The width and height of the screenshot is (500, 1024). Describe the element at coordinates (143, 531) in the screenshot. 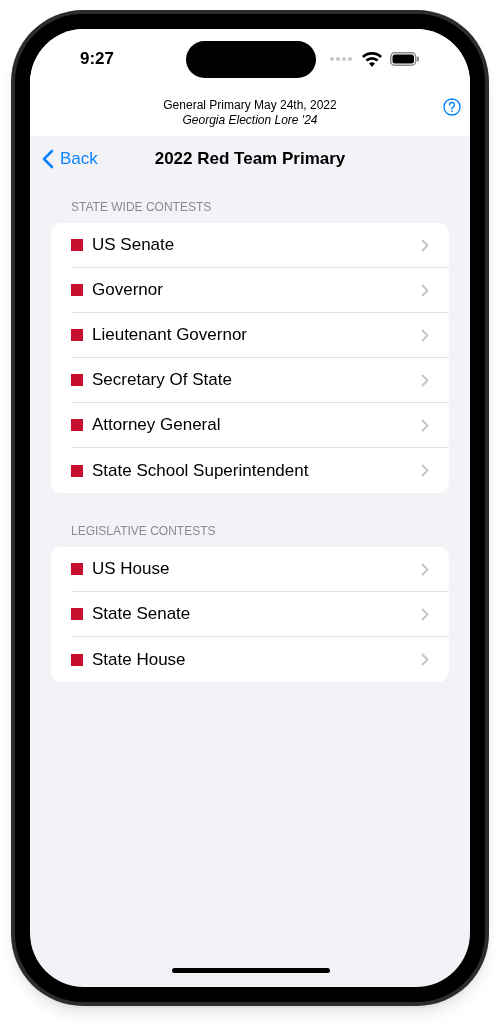

I see `section-header: LEGISLATIVE CONTESTS` at that location.